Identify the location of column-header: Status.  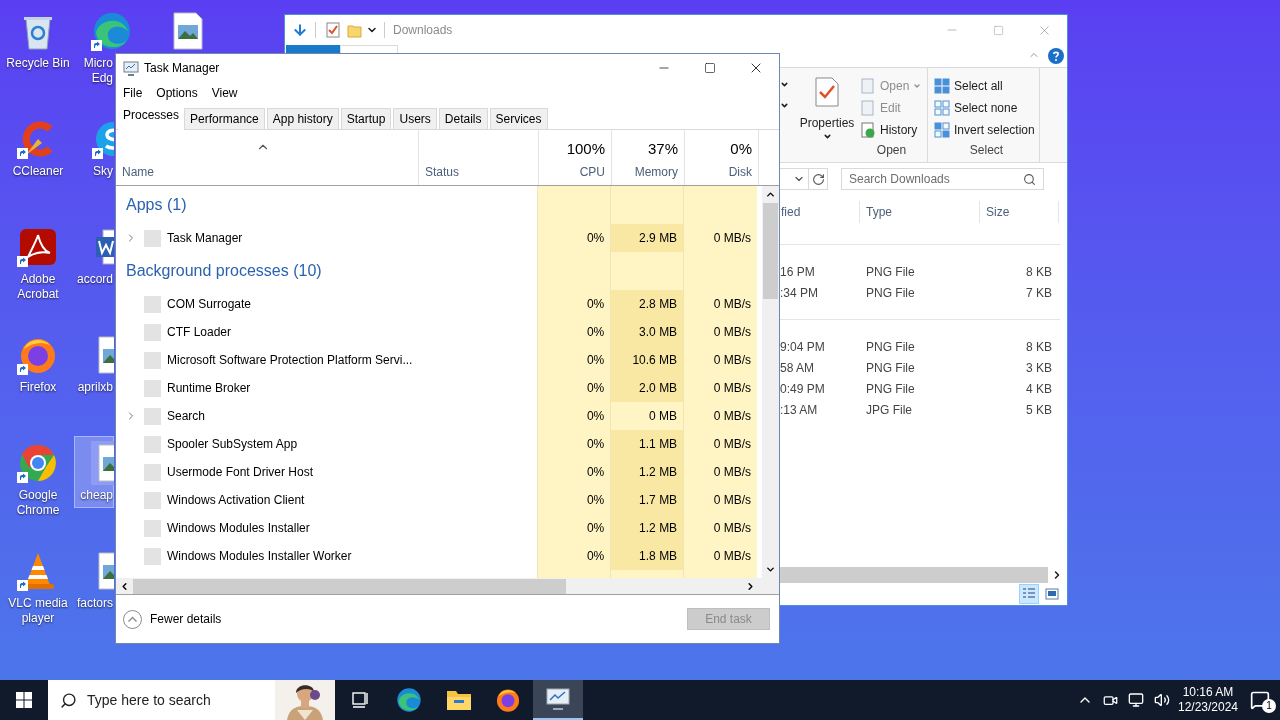
(481, 172).